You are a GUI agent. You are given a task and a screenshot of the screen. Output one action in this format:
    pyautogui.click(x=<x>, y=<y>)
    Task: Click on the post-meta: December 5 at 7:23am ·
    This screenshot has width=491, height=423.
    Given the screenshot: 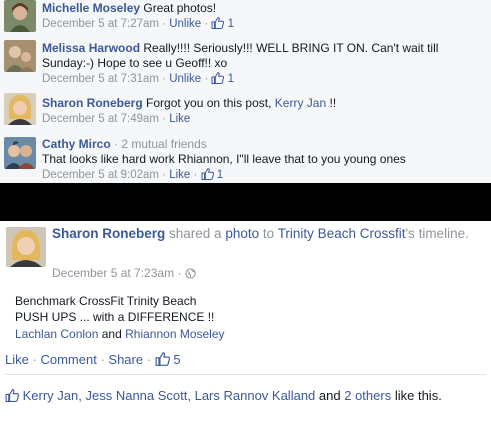 What is the action you would take?
    pyautogui.click(x=124, y=274)
    